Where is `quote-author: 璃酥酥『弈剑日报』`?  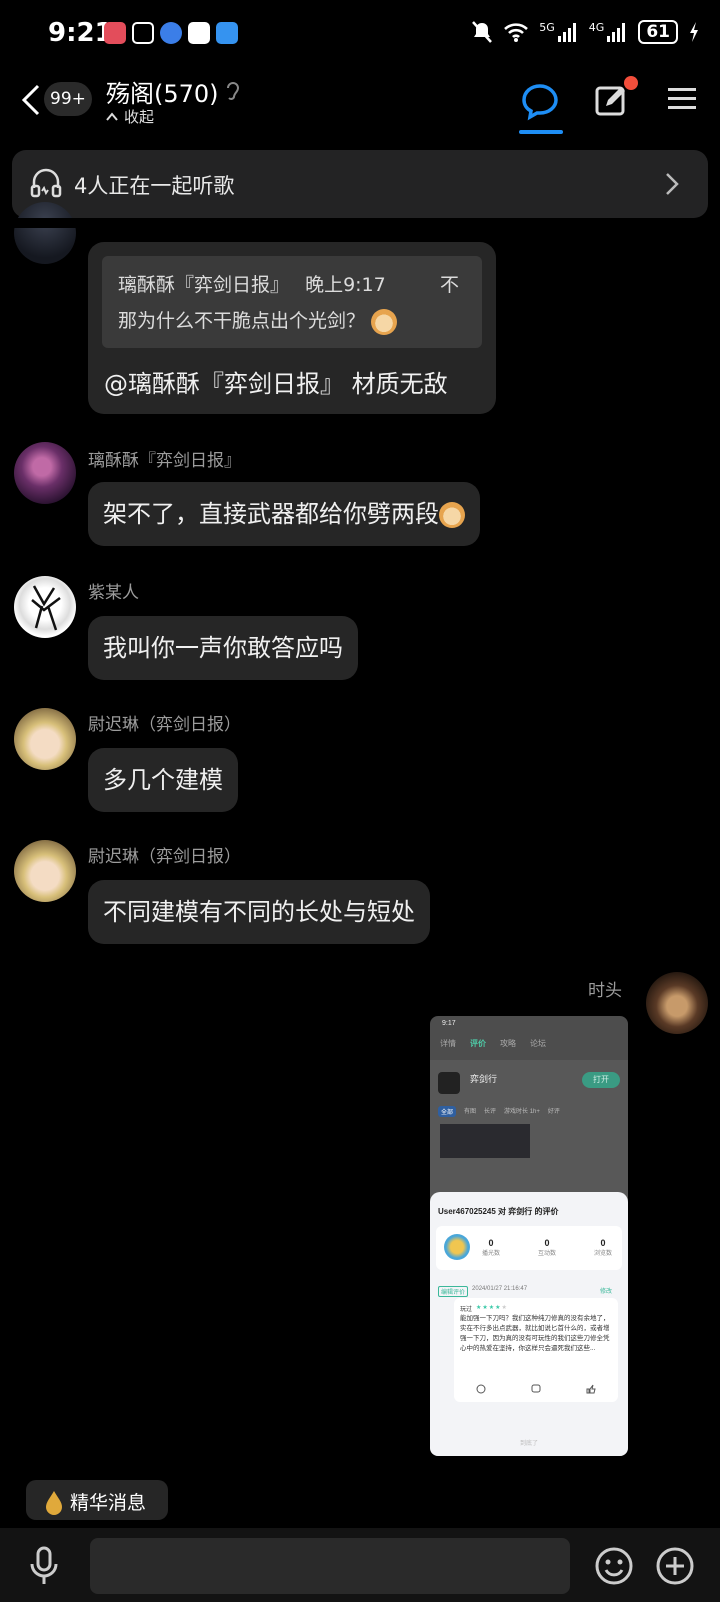
quote-author: 璃酥酥『弈剑日报』 is located at coordinates (204, 285).